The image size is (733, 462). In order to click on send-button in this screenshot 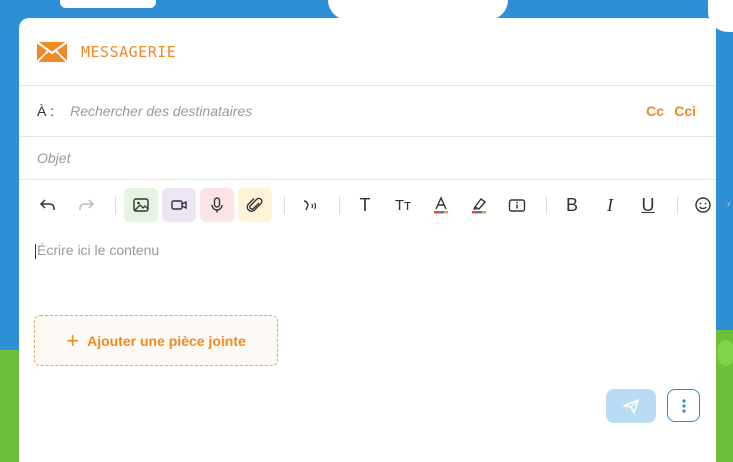, I will do `click(631, 406)`.